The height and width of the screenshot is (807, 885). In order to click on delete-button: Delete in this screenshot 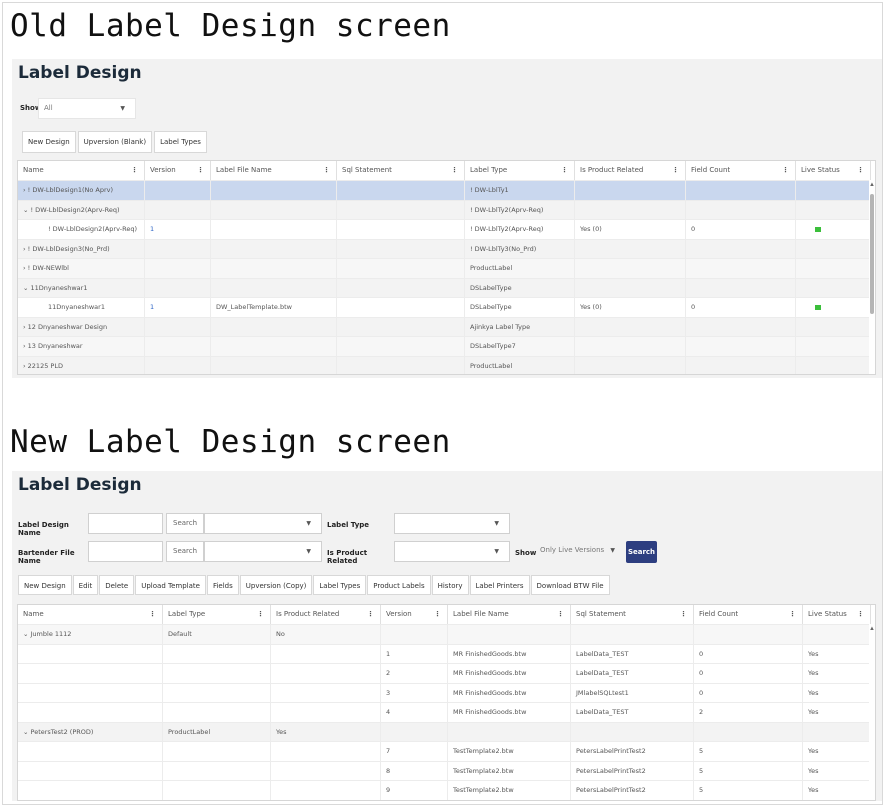, I will do `click(117, 585)`.